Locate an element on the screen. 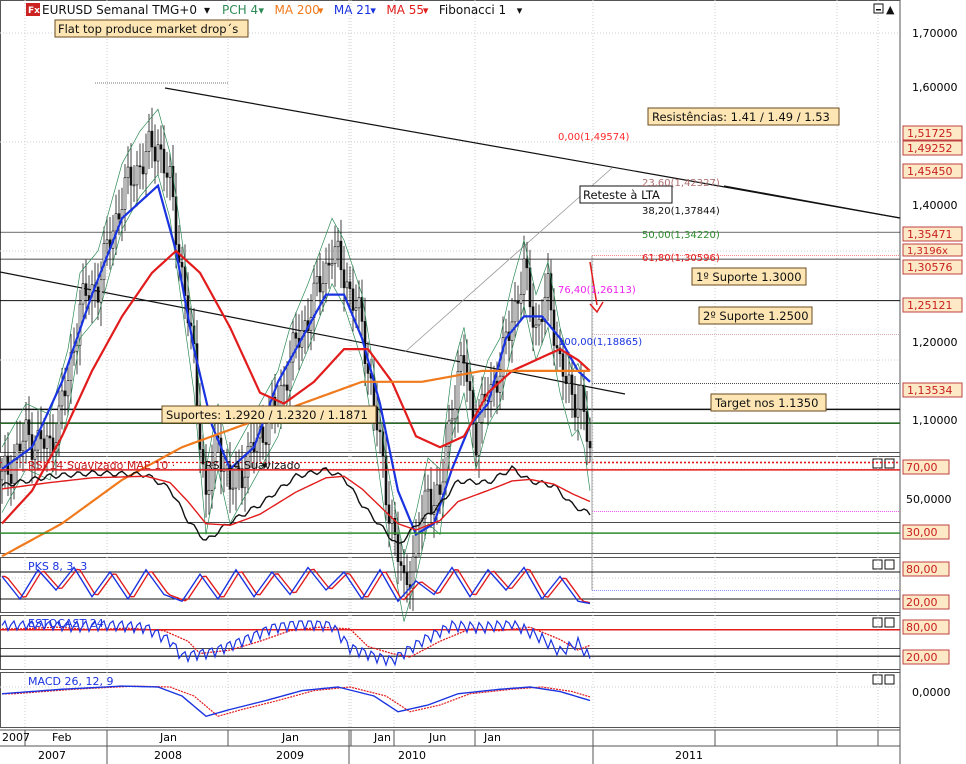 Image resolution: width=966 pixels, height=764 pixels. restore-button is located at coordinates (878, 8).